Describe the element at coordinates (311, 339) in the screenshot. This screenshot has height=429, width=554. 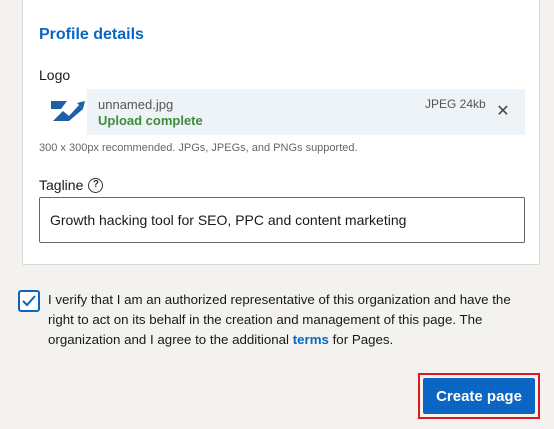
I see `terms-link: terms` at that location.